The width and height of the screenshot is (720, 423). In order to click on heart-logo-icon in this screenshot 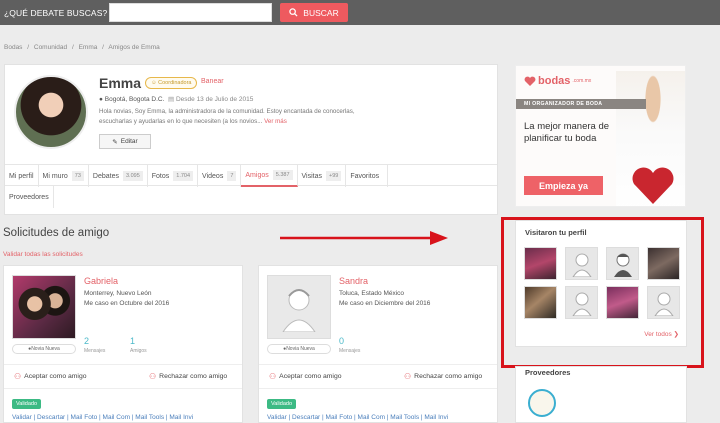, I will do `click(530, 81)`.